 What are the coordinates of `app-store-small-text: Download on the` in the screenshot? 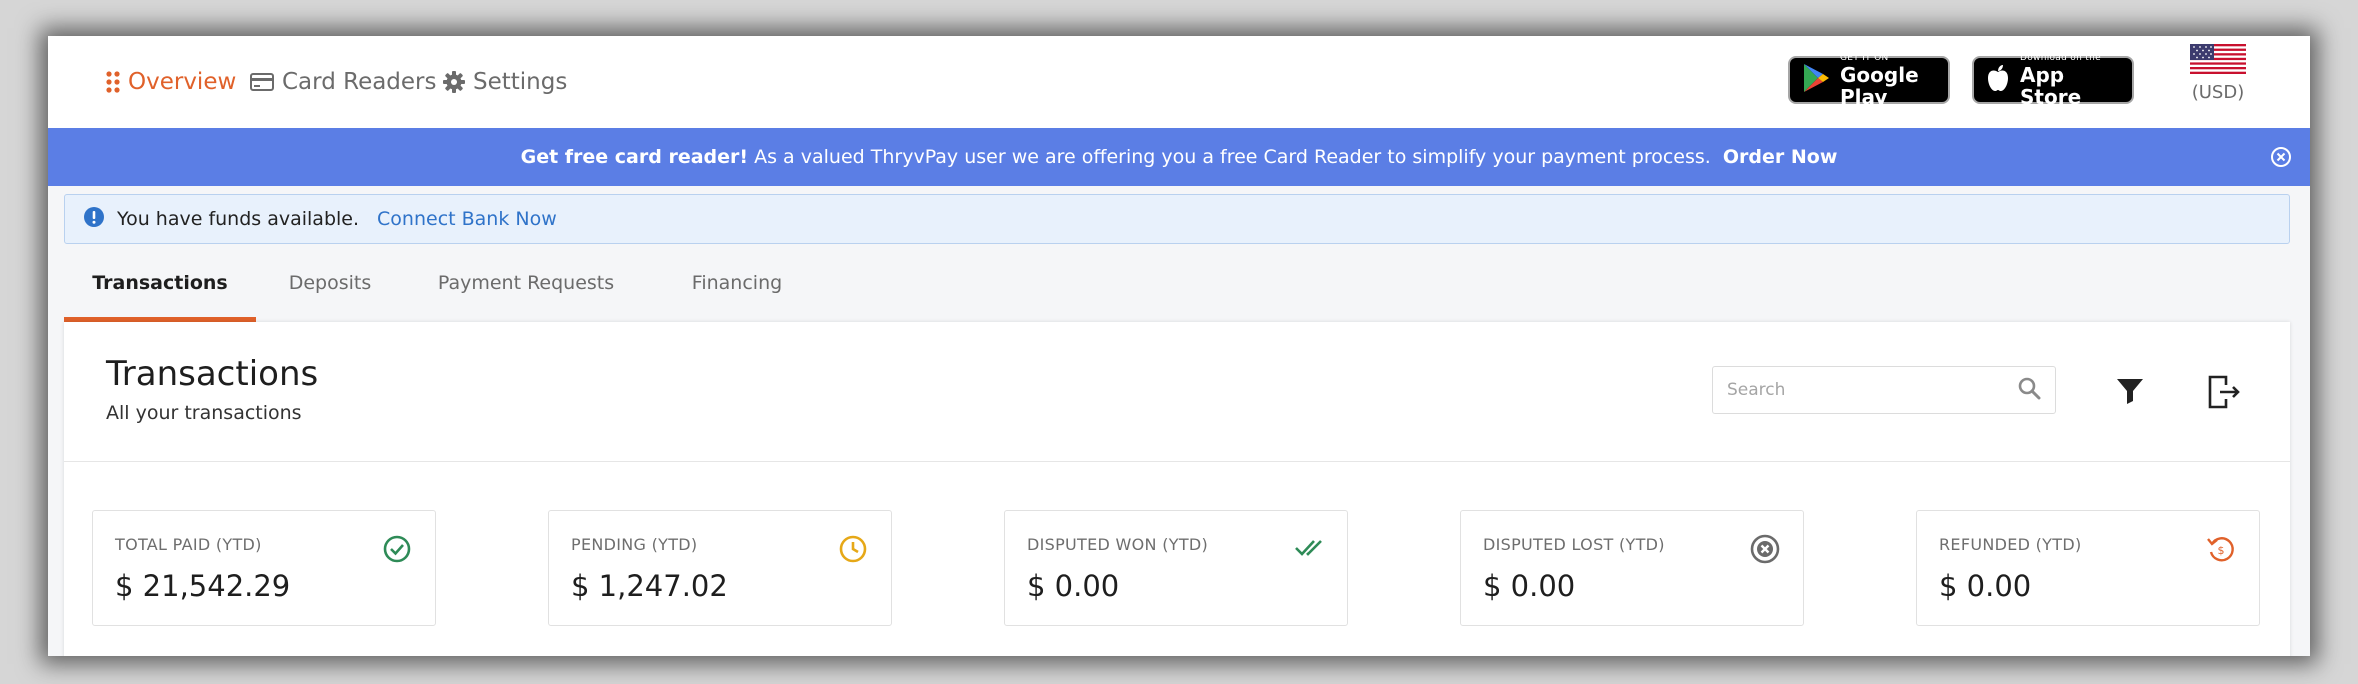 It's located at (2060, 57).